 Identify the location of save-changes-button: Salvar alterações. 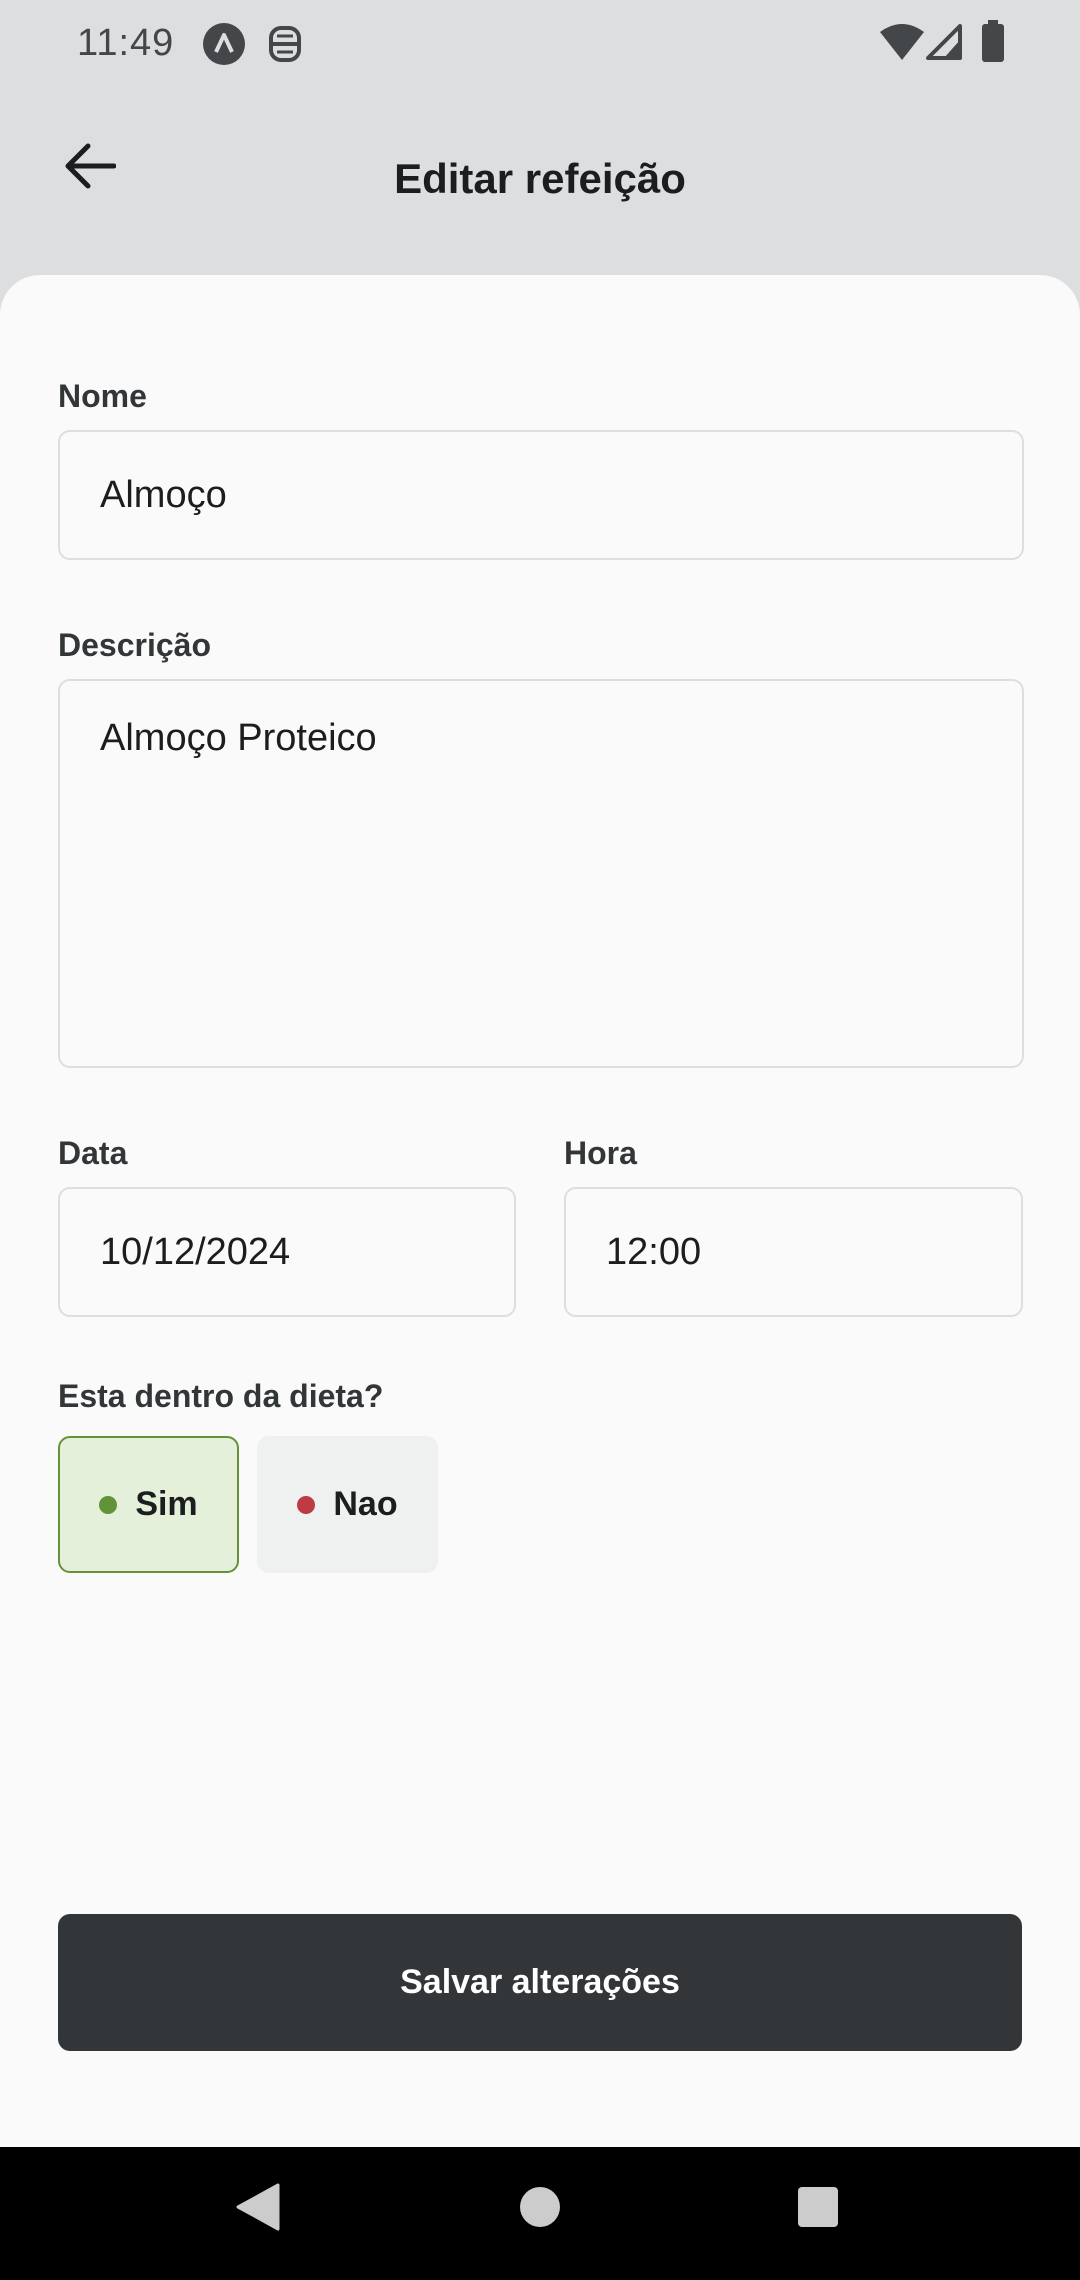
(540, 1982).